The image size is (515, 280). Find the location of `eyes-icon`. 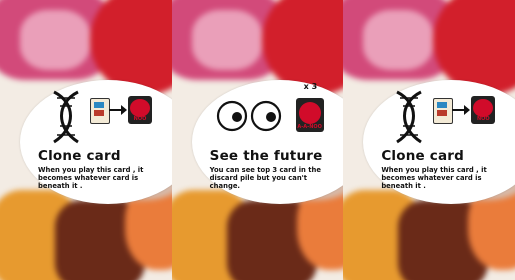

eyes-icon is located at coordinates (248, 116).